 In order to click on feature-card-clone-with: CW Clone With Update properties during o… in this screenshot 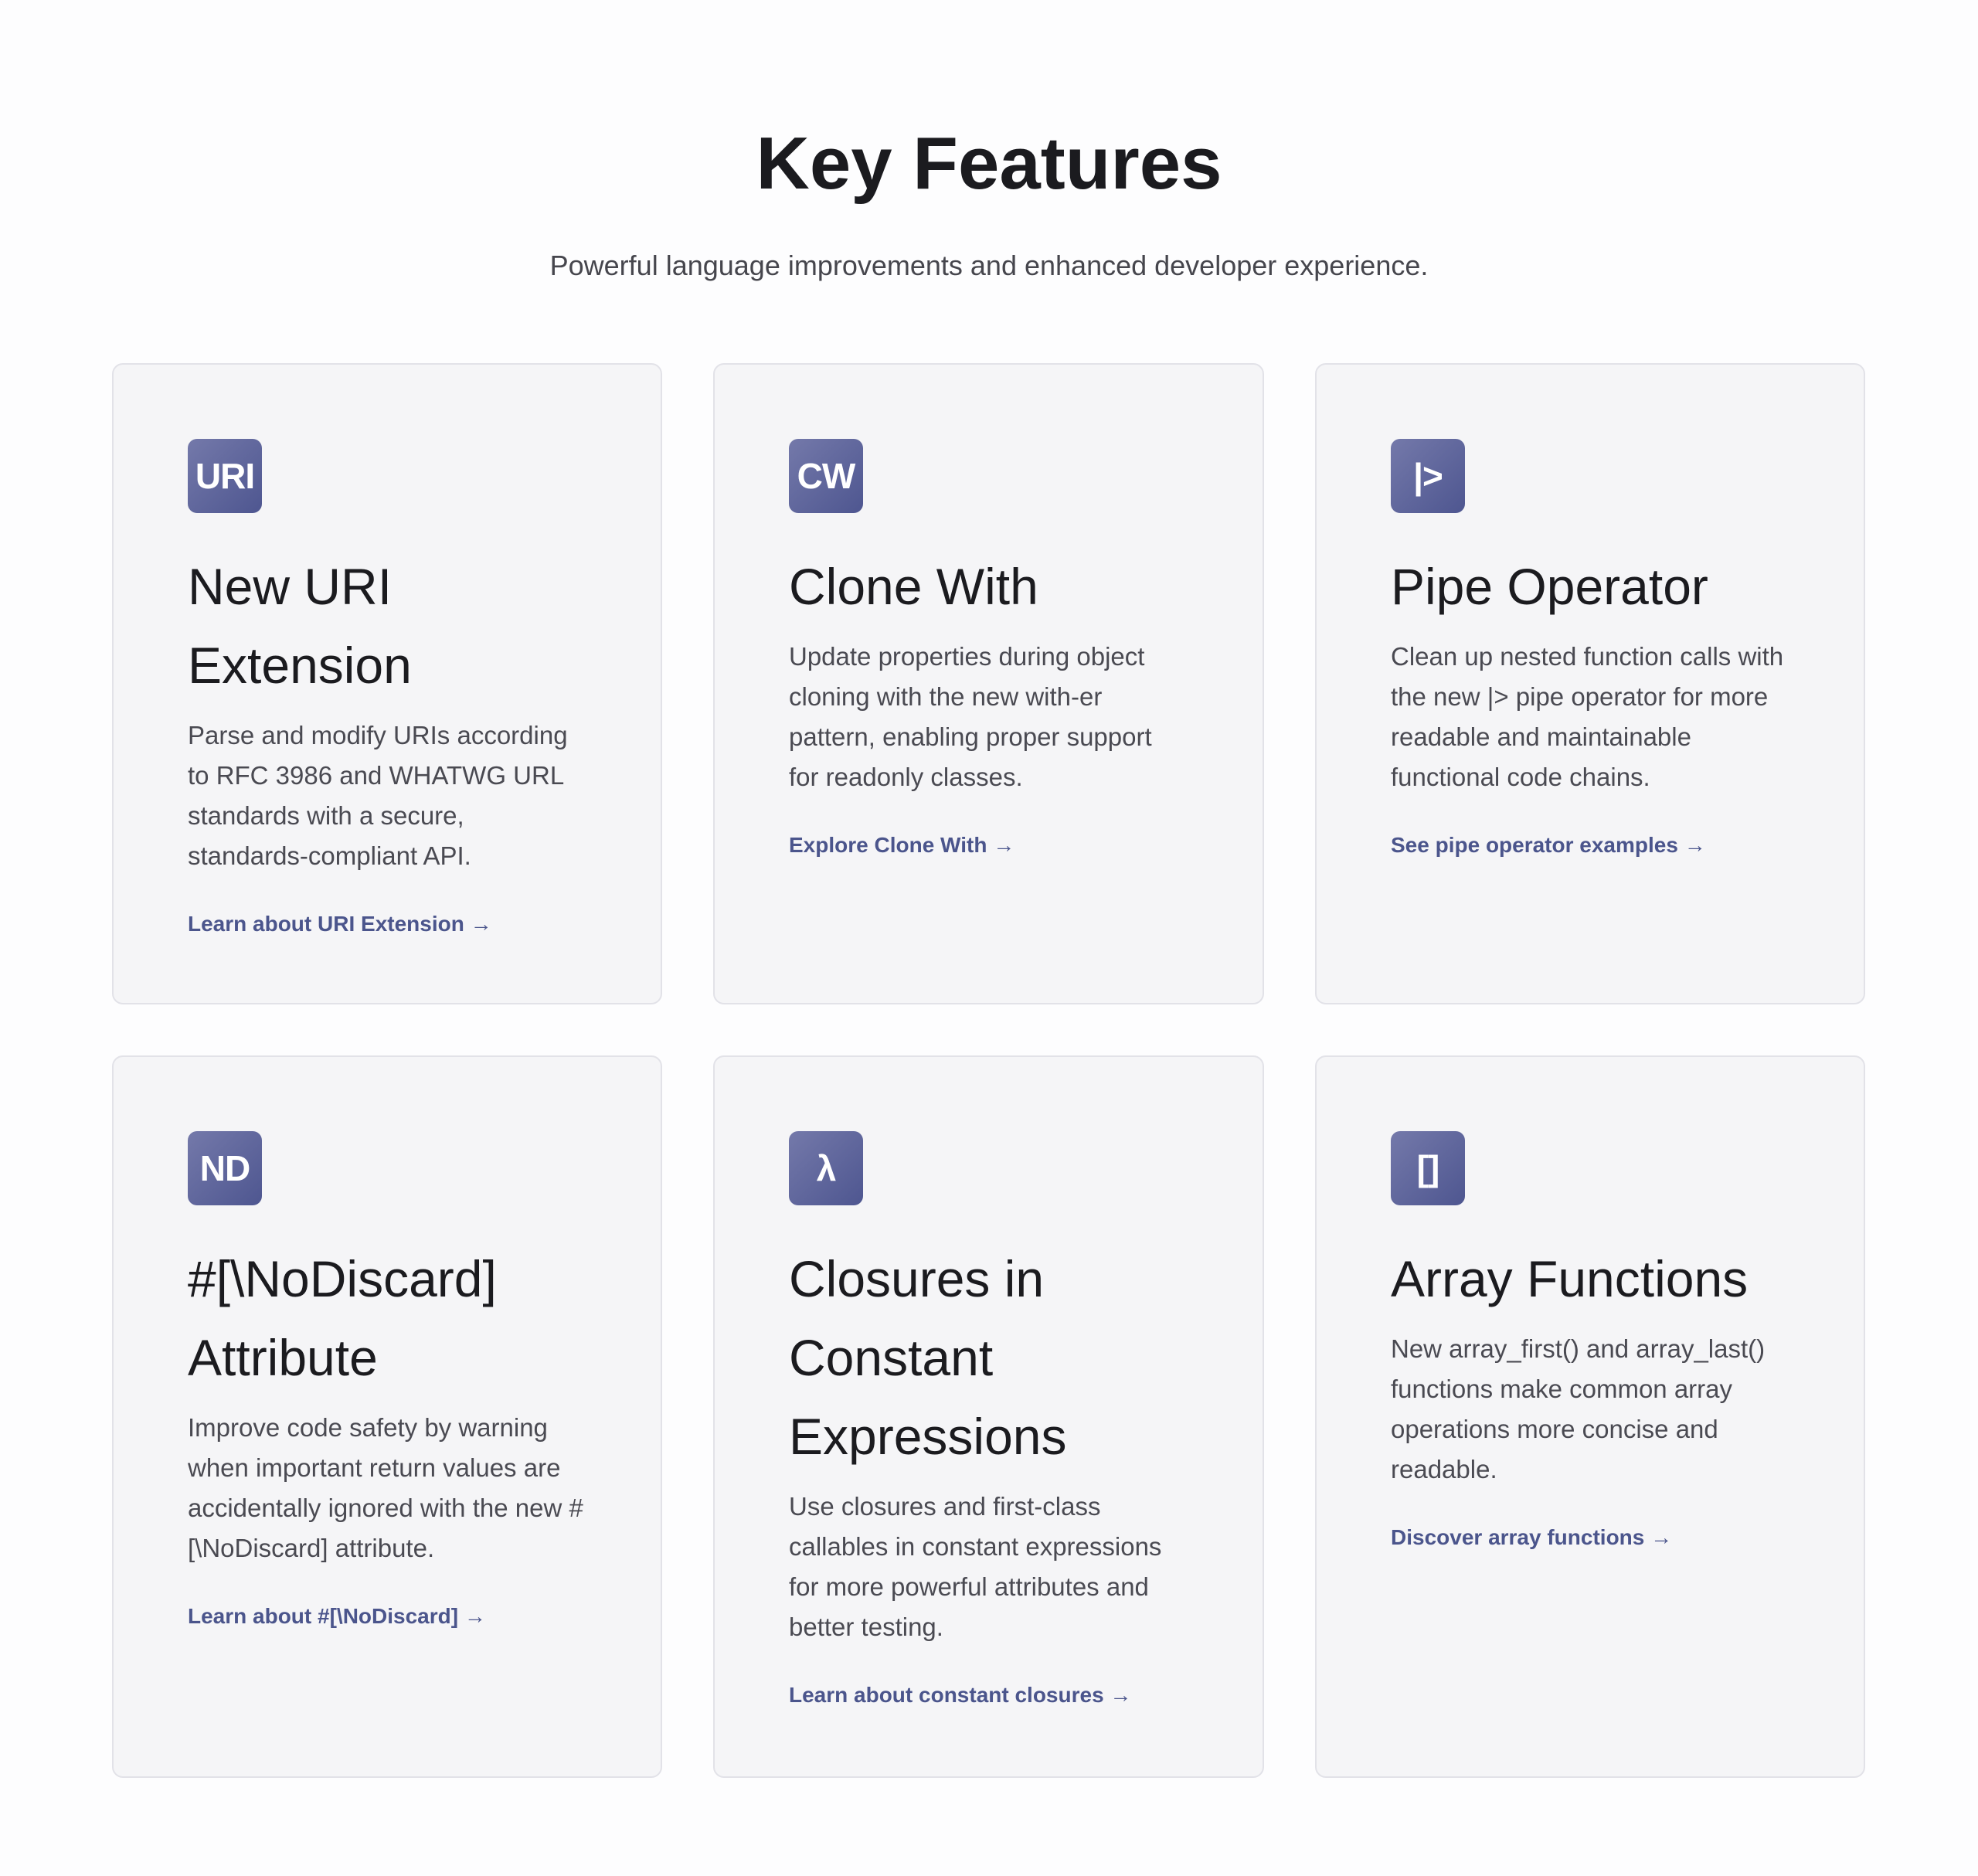, I will do `click(988, 683)`.